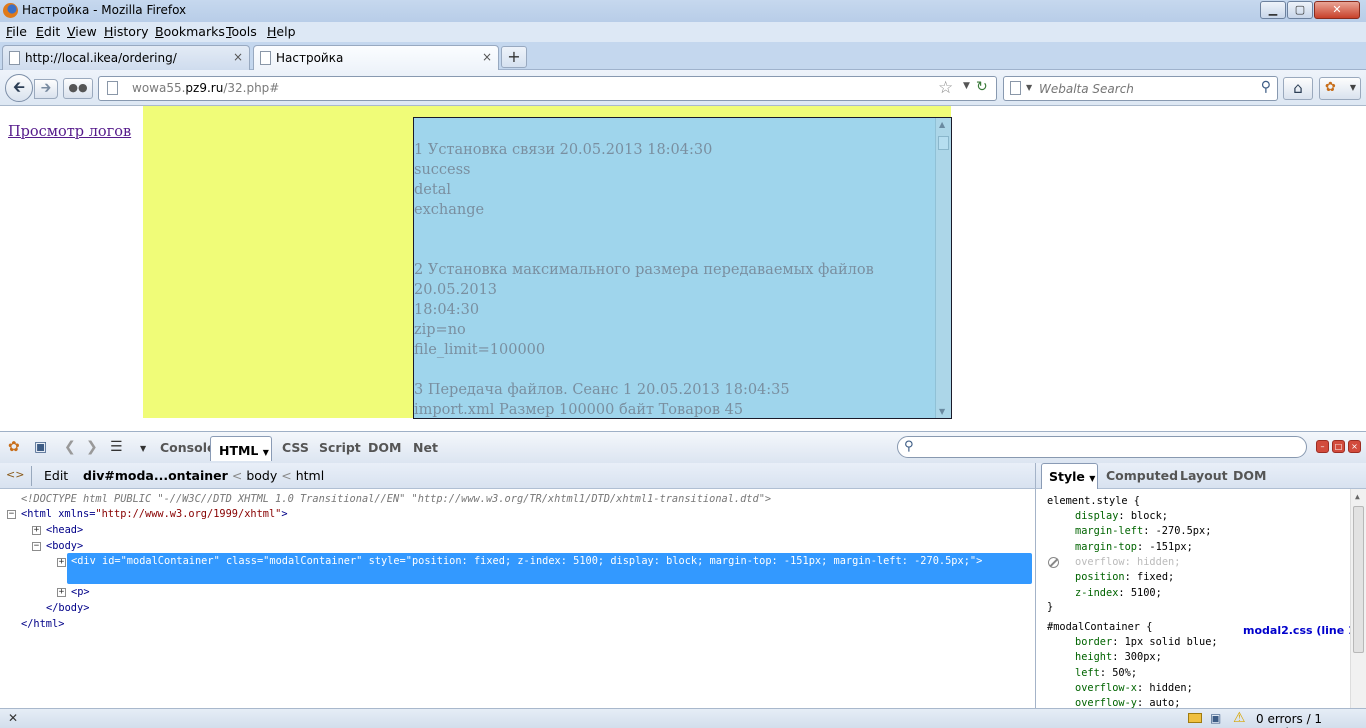  I want to click on tab-side-dom: DOM, so click(1249, 475).